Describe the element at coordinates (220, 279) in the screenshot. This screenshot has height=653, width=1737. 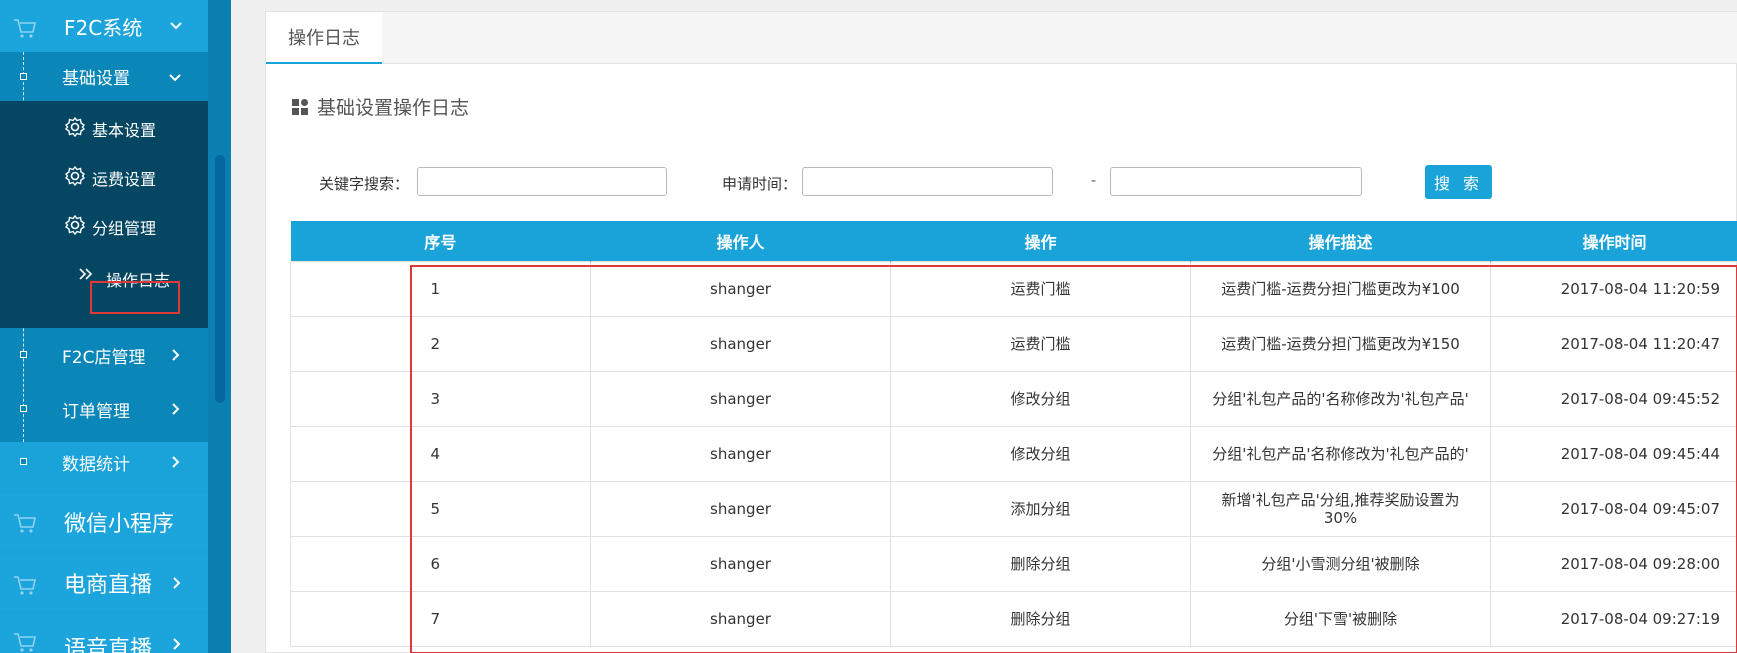
I see `sidebar-scrollbar-thumb` at that location.